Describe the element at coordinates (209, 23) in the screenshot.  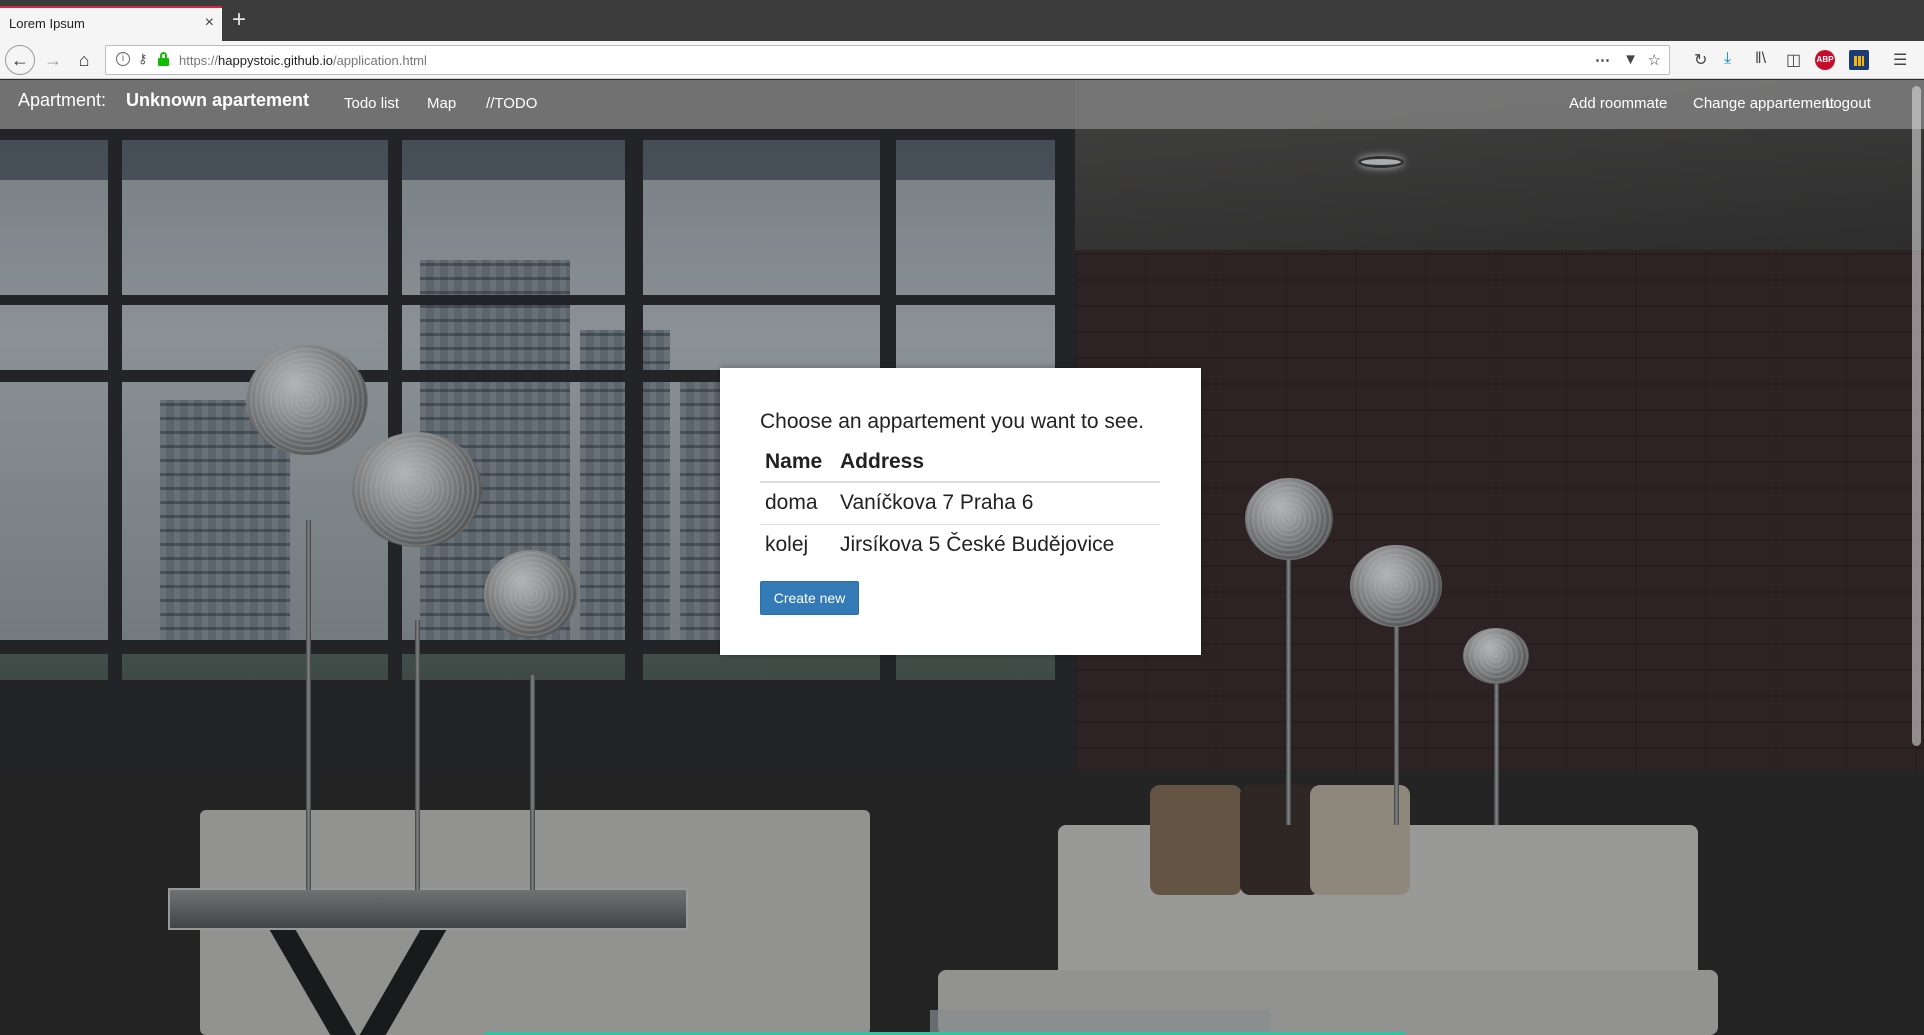
I see `tab-close-icon: ×` at that location.